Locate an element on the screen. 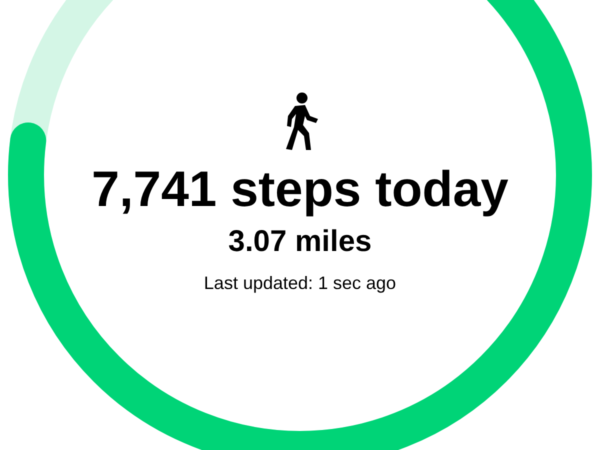  distance-text: 3.07 miles is located at coordinates (300, 242).